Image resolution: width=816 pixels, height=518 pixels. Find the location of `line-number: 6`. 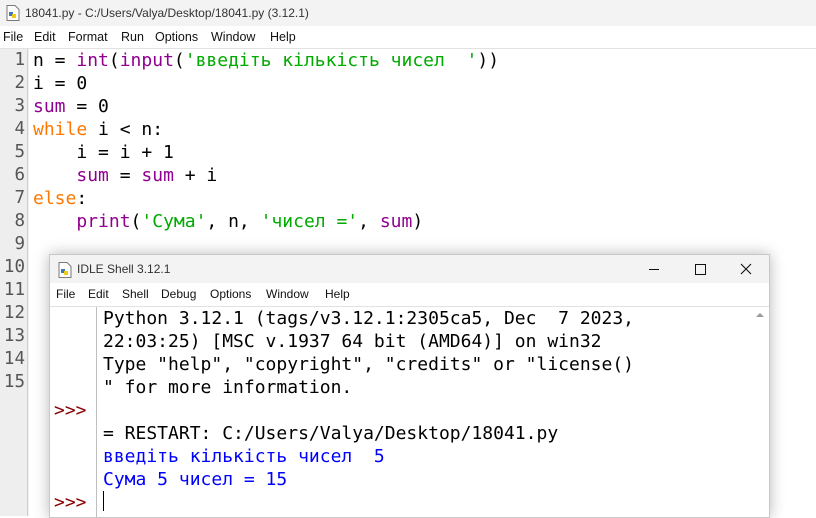

line-number: 6 is located at coordinates (19, 175).